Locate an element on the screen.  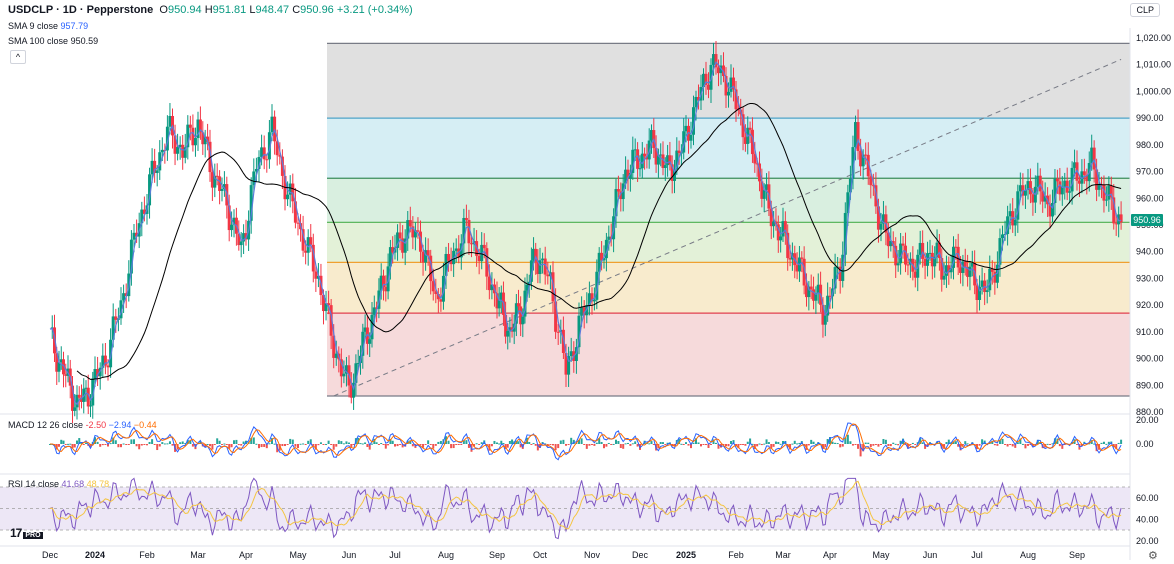
time-tick-17: May is located at coordinates (881, 555).